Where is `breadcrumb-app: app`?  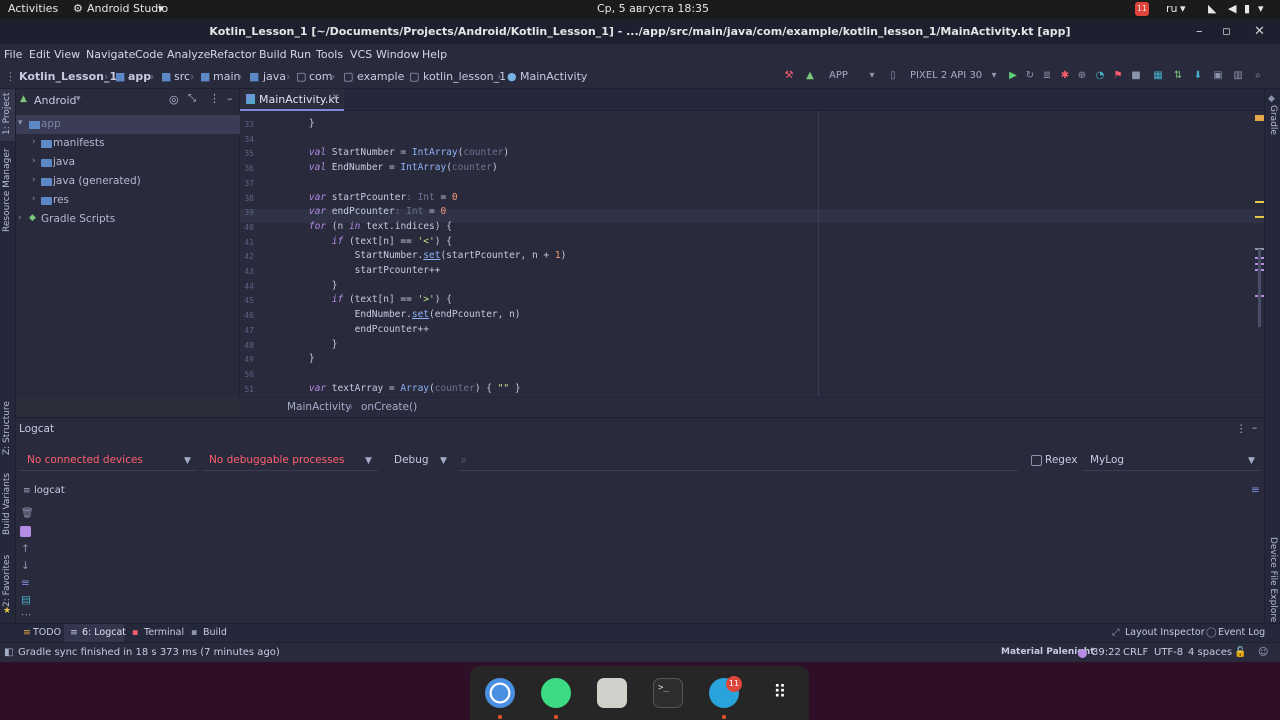 breadcrumb-app: app is located at coordinates (139, 76).